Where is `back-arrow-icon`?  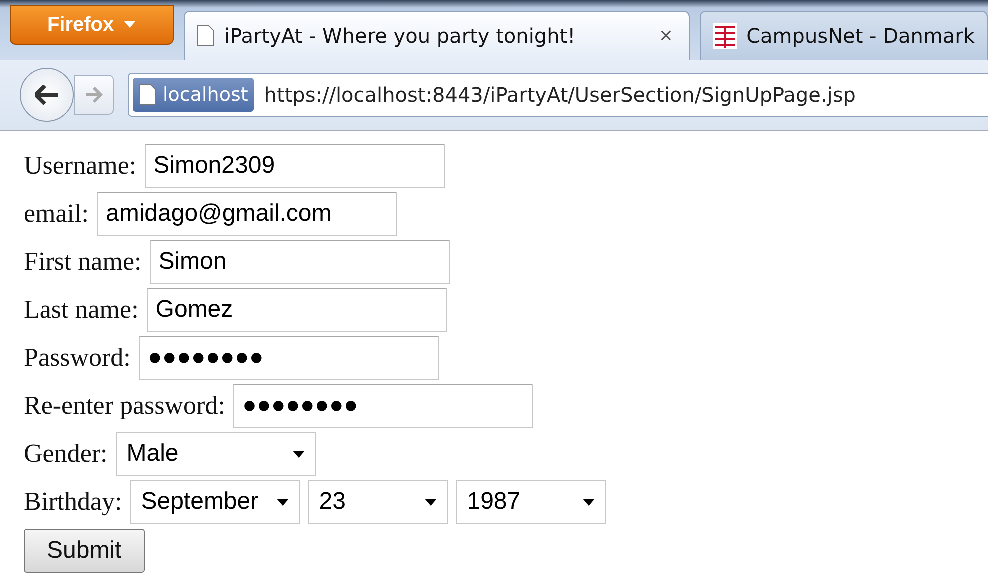
back-arrow-icon is located at coordinates (47, 95).